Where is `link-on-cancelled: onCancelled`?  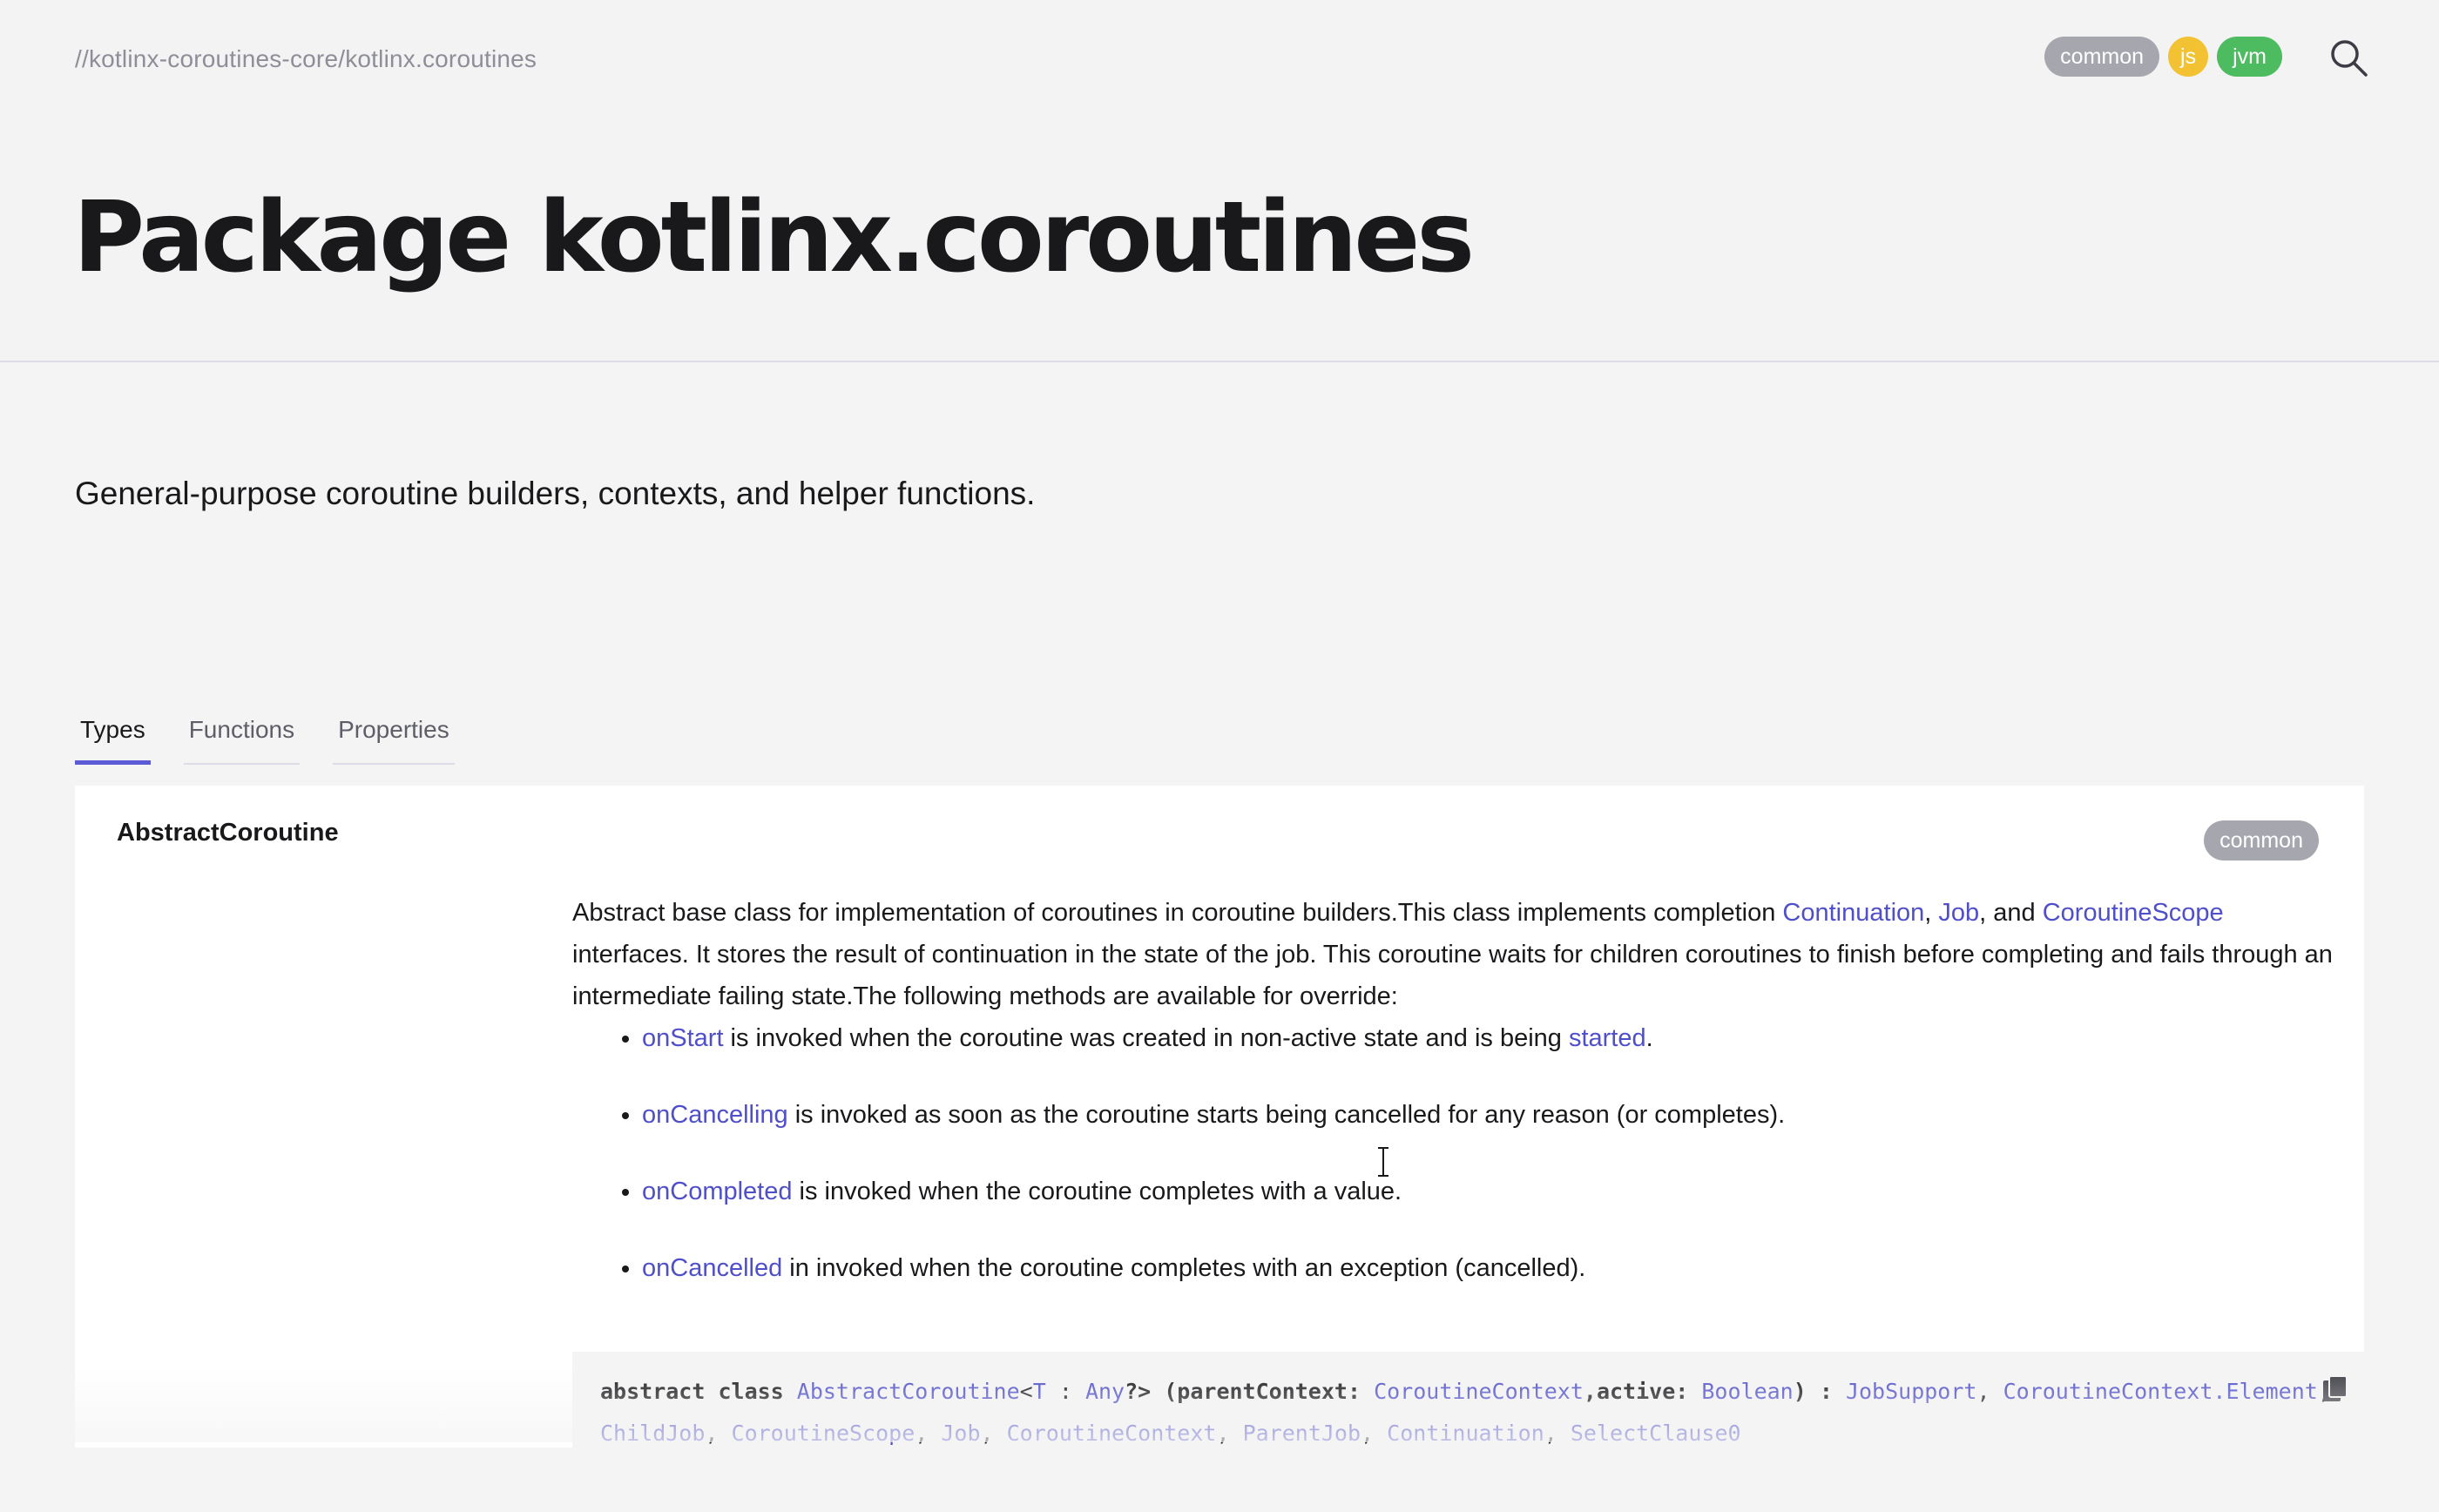 link-on-cancelled: onCancelled is located at coordinates (712, 1268).